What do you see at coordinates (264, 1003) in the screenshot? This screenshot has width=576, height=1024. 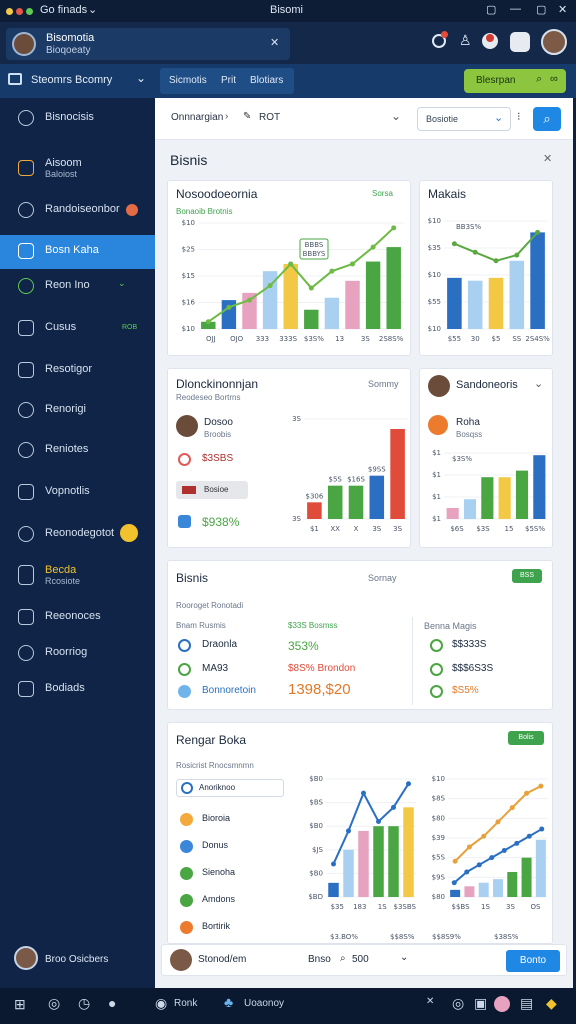 I see `taskbar-item: Uoaonoy` at bounding box center [264, 1003].